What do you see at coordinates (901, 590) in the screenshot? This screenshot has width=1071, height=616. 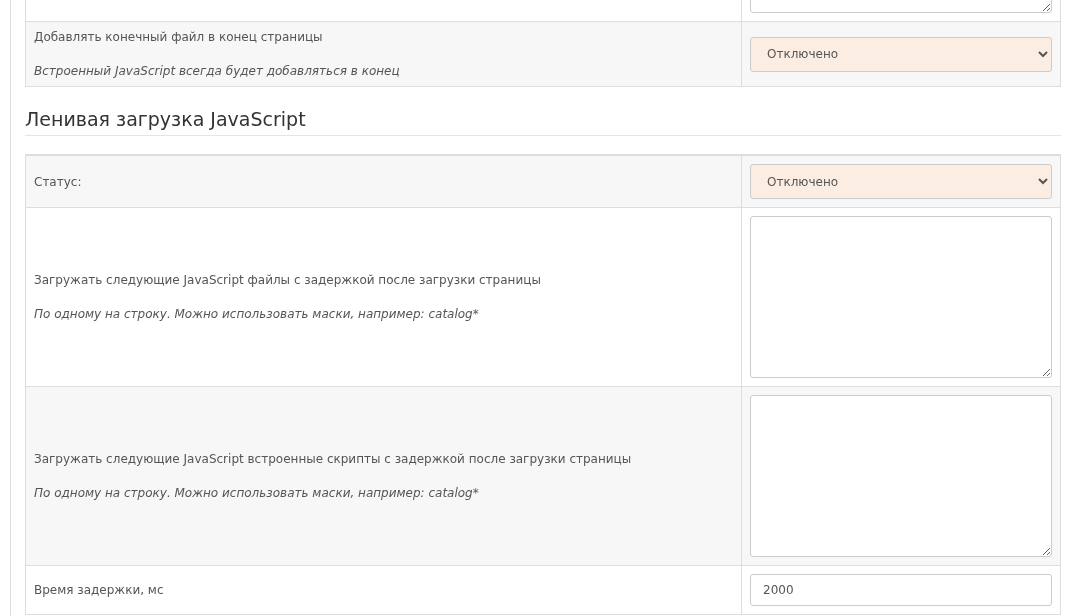 I see `input-field: 2000` at bounding box center [901, 590].